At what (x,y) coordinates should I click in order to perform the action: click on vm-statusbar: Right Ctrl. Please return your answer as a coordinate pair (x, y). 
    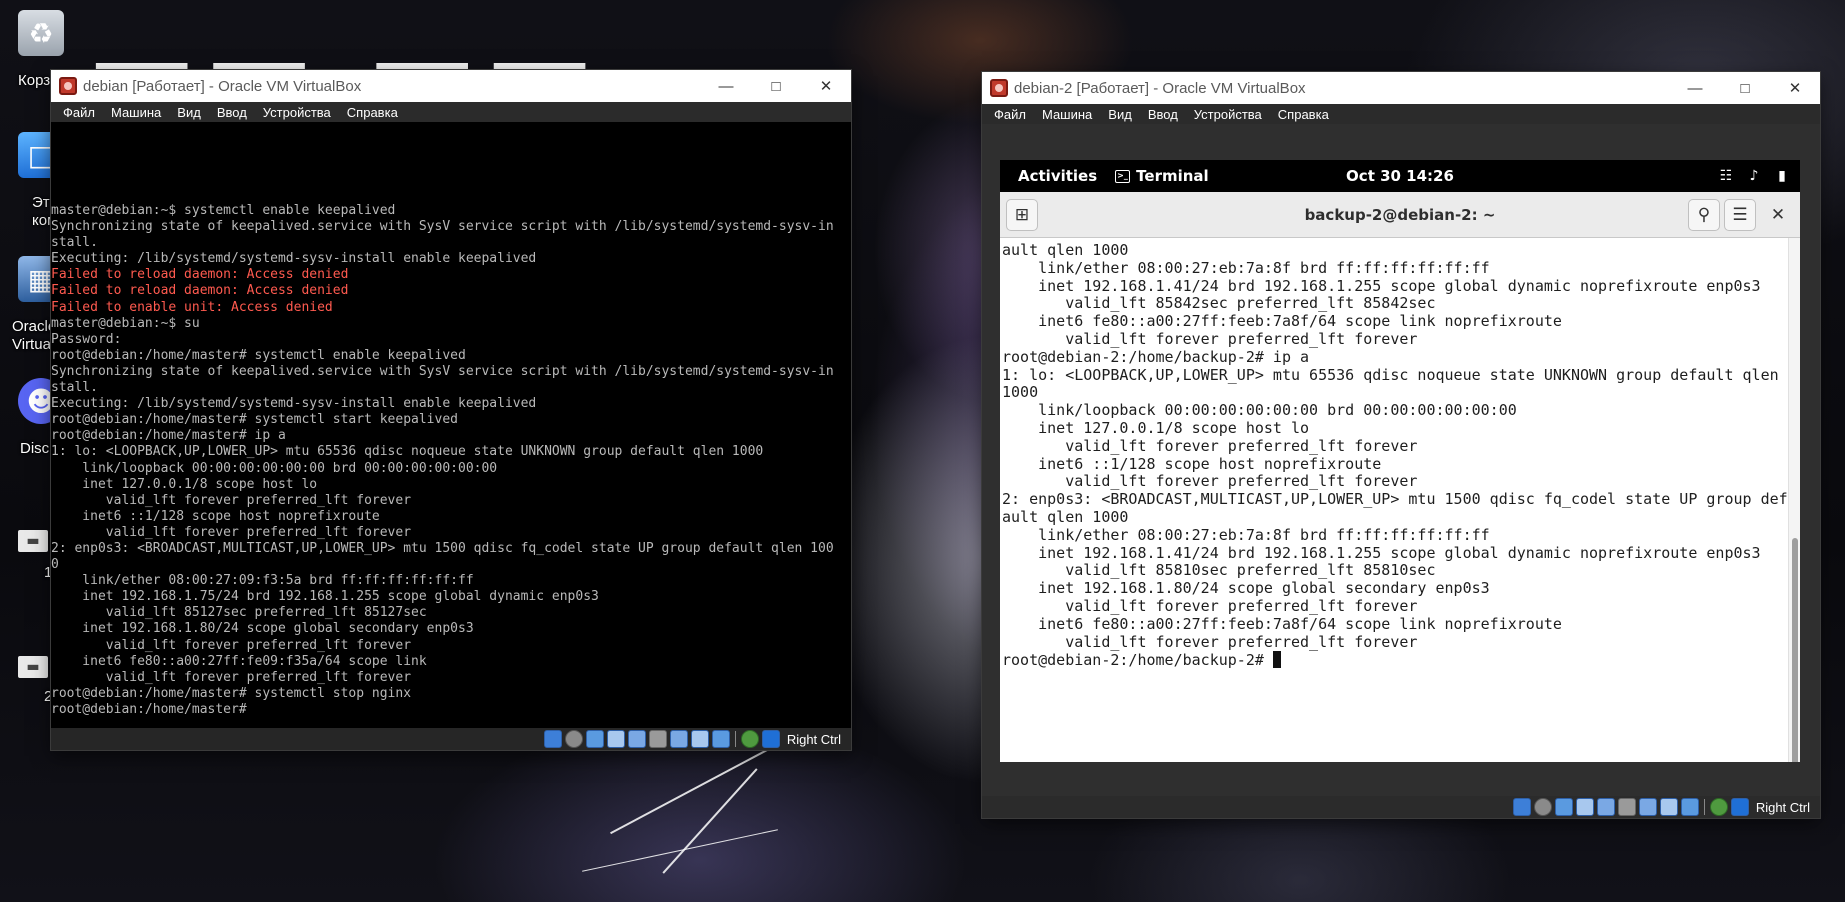
    Looking at the image, I should click on (1401, 807).